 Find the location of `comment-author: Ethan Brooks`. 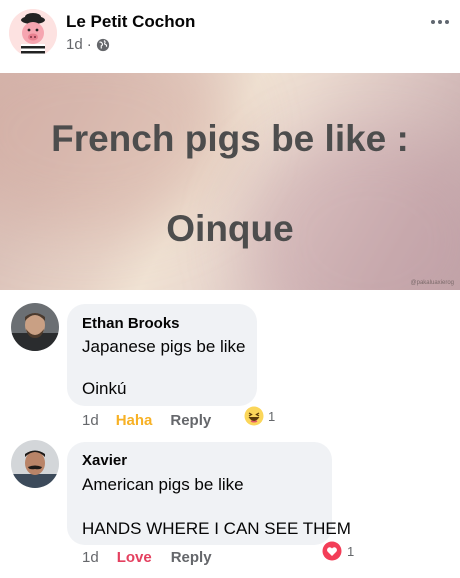

comment-author: Ethan Brooks is located at coordinates (131, 323).